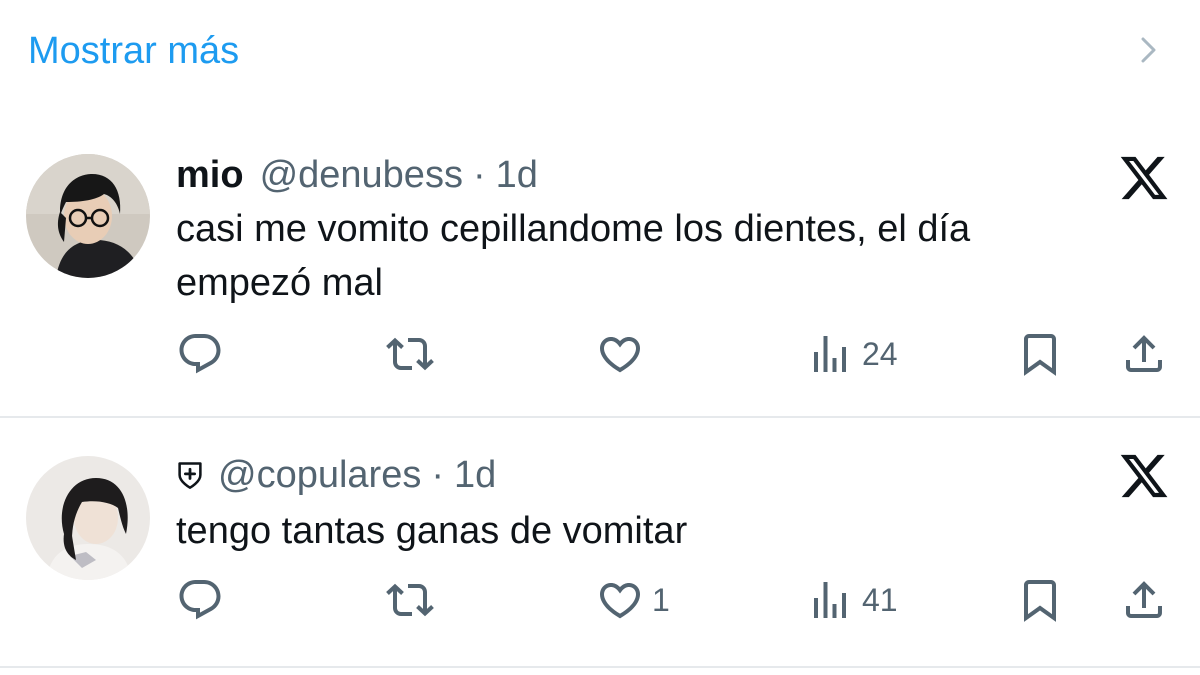 This screenshot has height=675, width=1200. I want to click on author-handle: @denubess, so click(361, 175).